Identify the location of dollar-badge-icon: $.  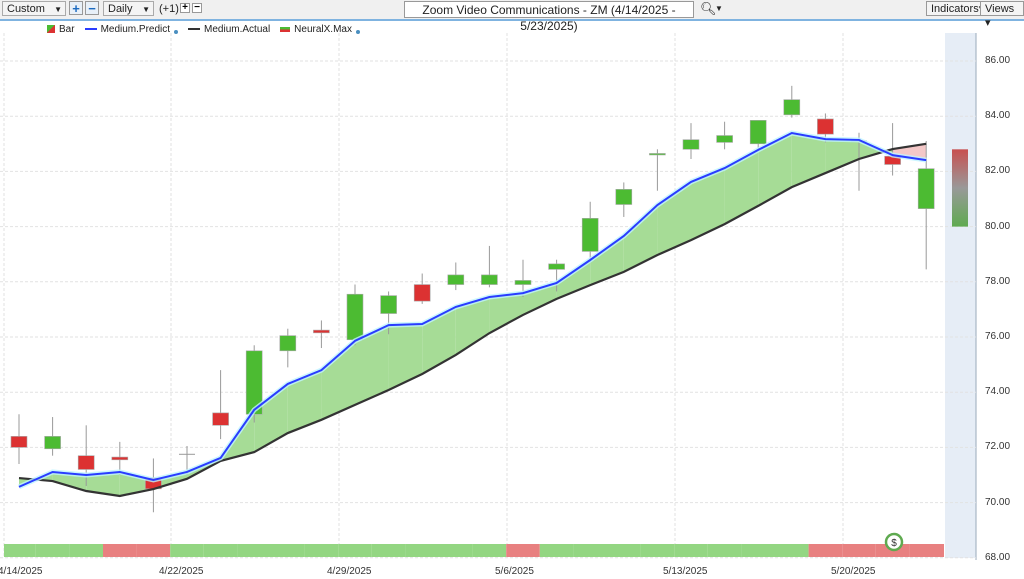
(894, 542).